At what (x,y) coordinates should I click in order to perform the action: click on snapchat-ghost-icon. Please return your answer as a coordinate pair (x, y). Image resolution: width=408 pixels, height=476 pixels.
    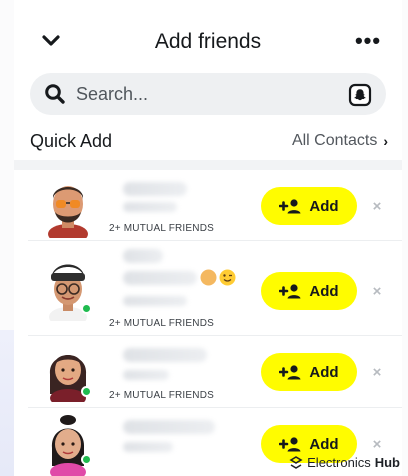
    Looking at the image, I should click on (360, 95).